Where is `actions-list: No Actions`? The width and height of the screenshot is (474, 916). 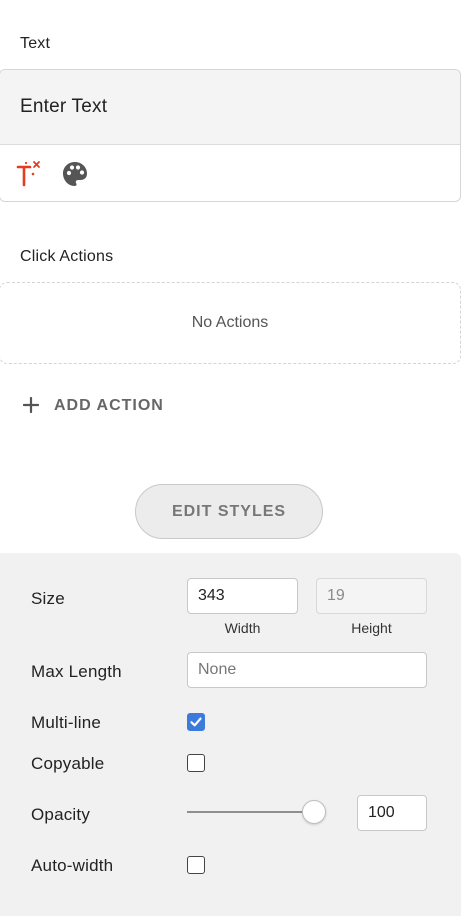
actions-list: No Actions is located at coordinates (230, 323).